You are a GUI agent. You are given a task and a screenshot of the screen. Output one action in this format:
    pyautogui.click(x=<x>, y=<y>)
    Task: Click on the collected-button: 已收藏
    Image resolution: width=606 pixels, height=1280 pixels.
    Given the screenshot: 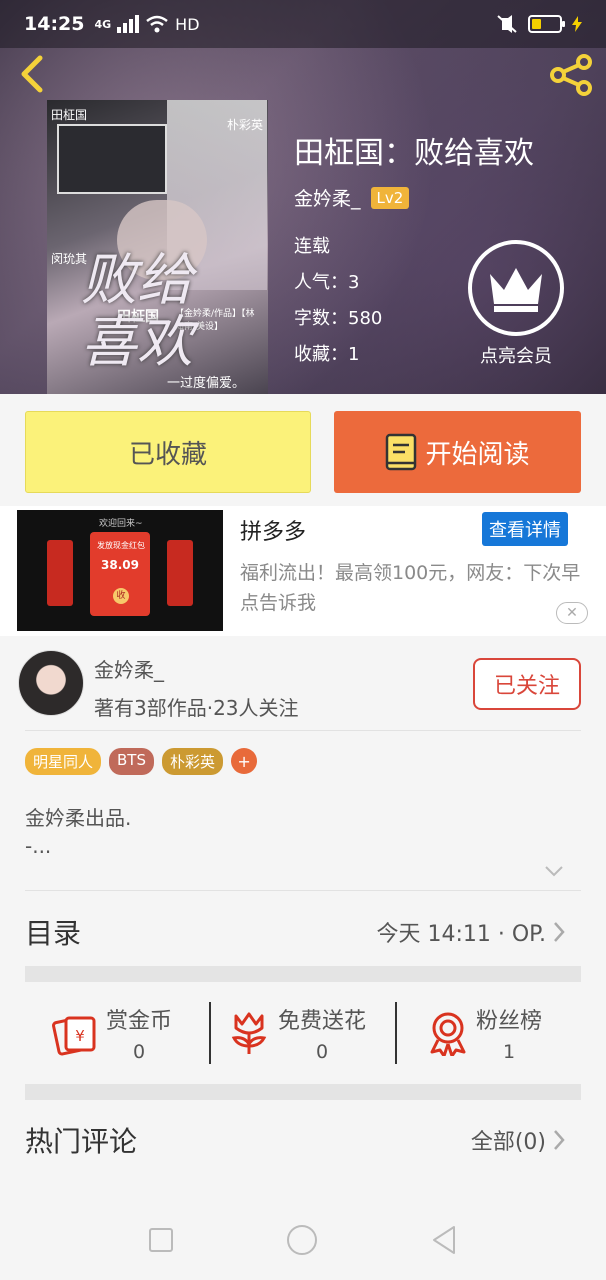 What is the action you would take?
    pyautogui.click(x=168, y=452)
    